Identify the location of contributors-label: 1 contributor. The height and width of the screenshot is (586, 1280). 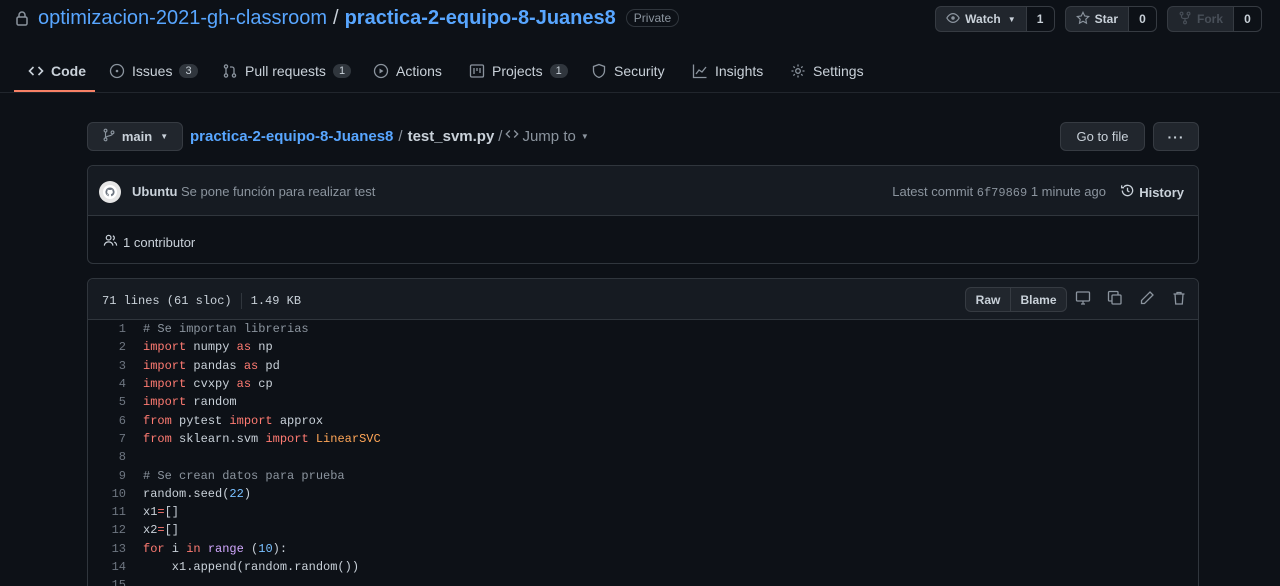
(159, 242).